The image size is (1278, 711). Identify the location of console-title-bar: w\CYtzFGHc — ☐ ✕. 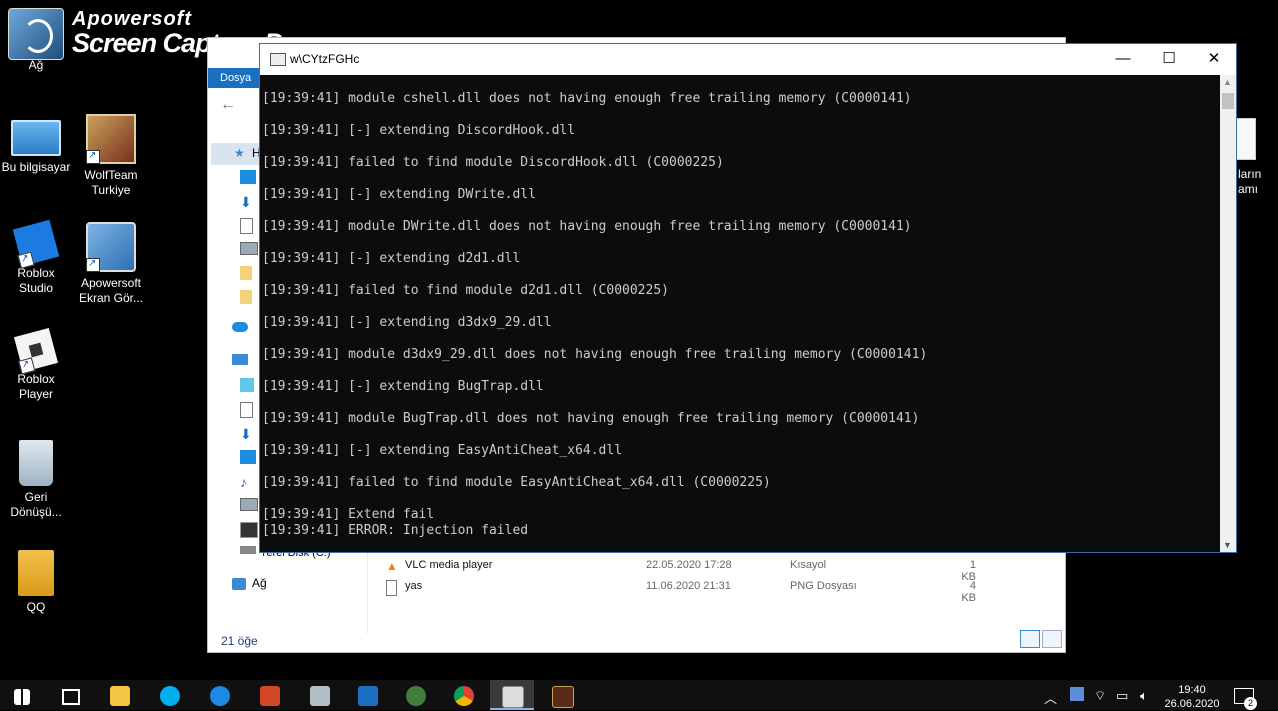
(748, 59).